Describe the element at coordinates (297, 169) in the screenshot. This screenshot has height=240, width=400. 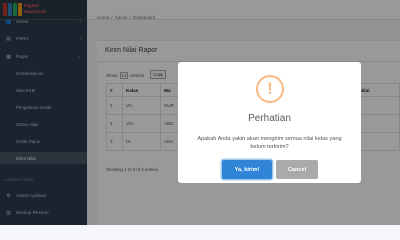
I see `cancel-button: Cancel` at that location.